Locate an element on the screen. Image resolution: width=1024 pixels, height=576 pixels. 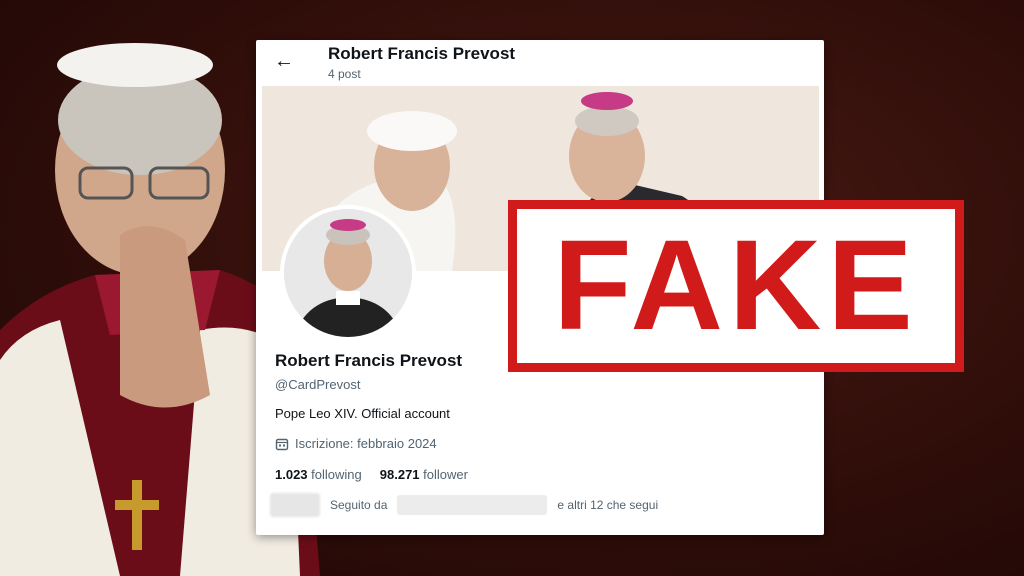
fake-stamp-text: FAKE is located at coordinates (736, 285).